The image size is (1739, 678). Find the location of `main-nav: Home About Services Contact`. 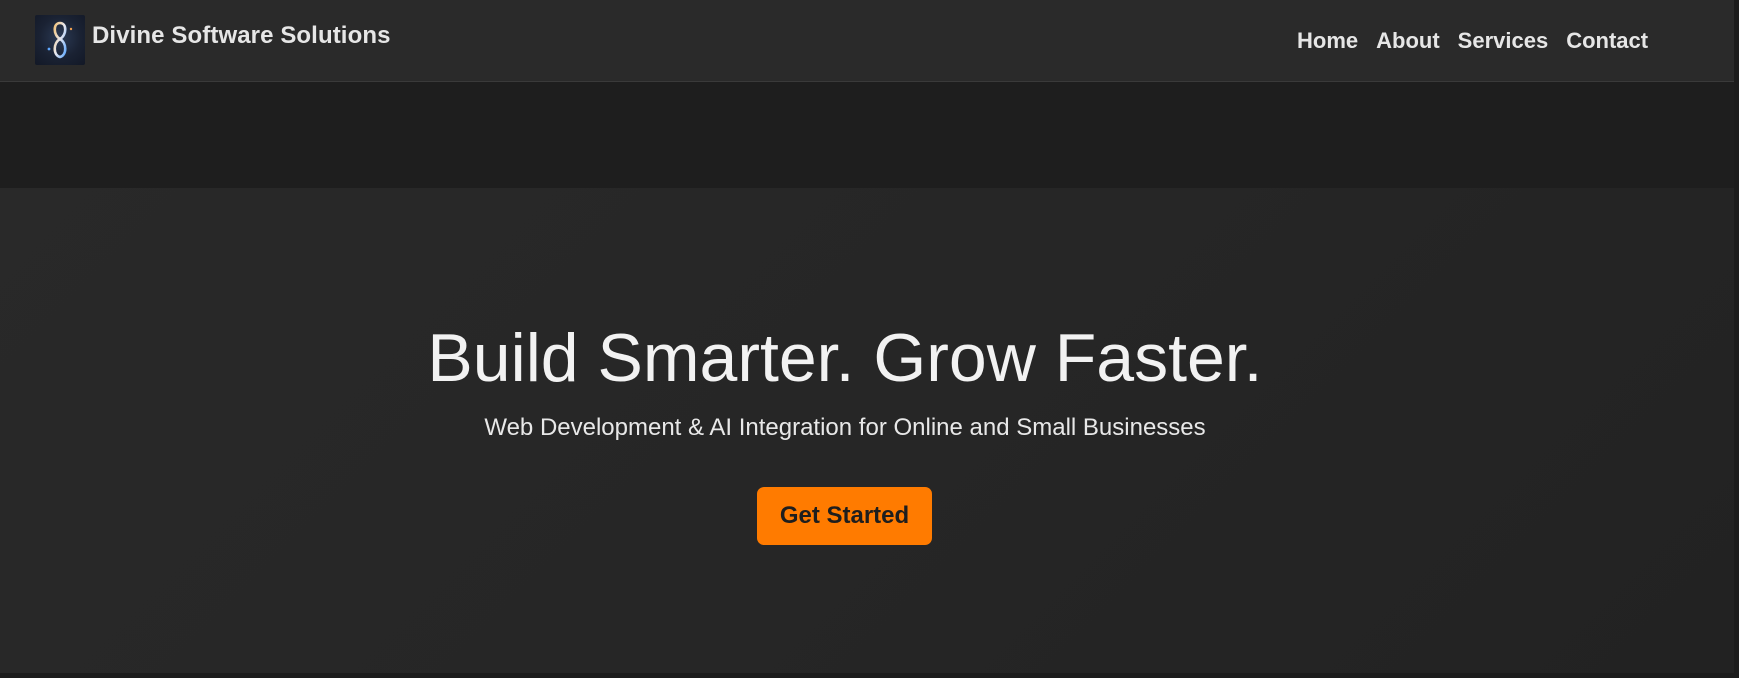

main-nav: Home About Services Contact is located at coordinates (1472, 41).